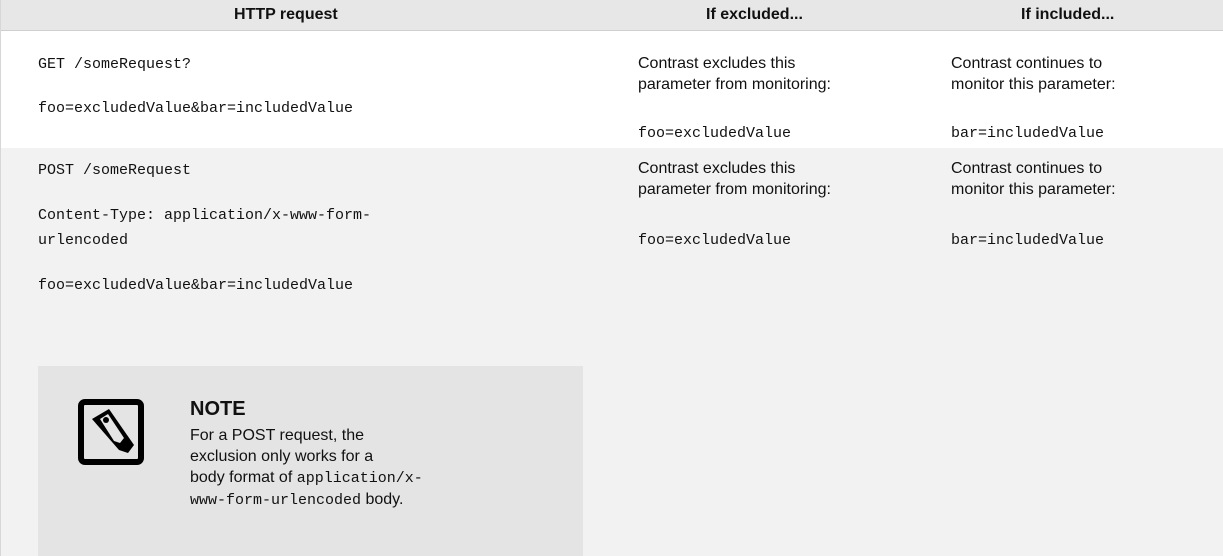 This screenshot has height=556, width=1223. What do you see at coordinates (277, 435) in the screenshot?
I see `note-line: For a POST request, the` at bounding box center [277, 435].